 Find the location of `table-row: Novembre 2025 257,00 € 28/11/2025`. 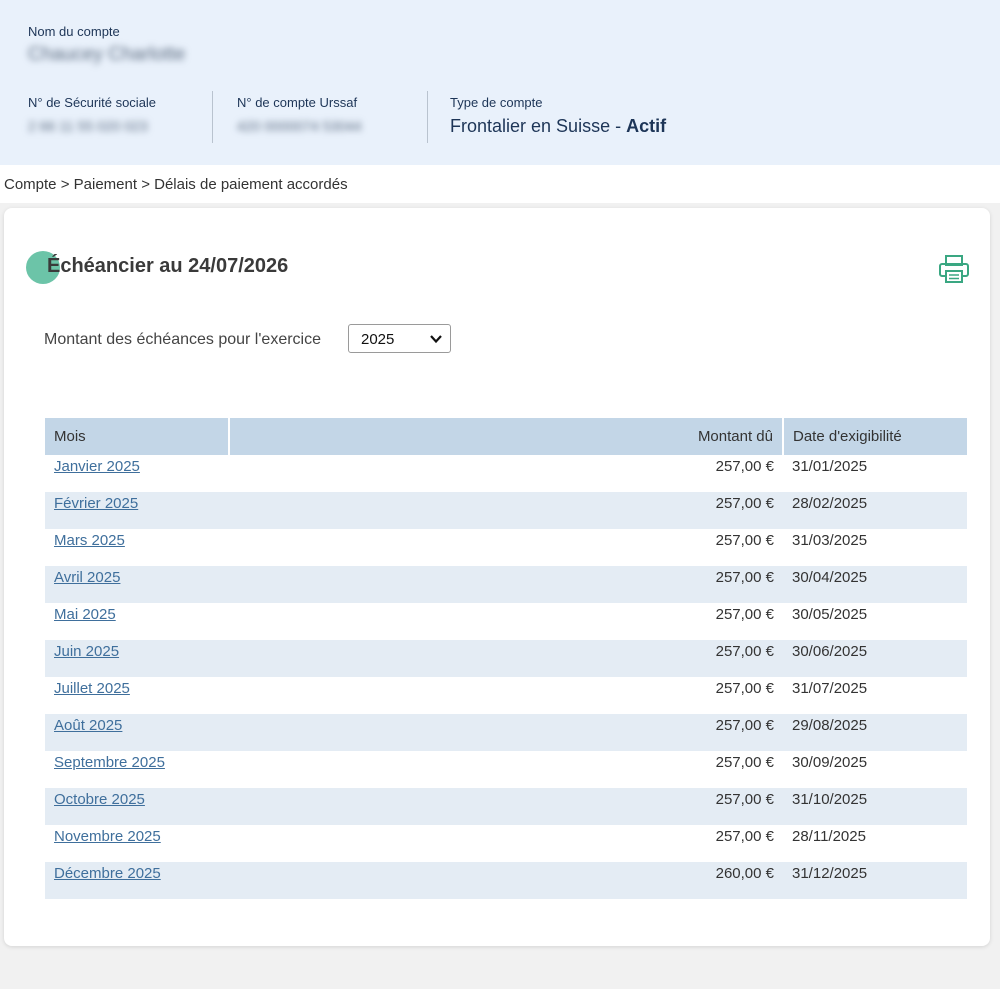

table-row: Novembre 2025 257,00 € 28/11/2025 is located at coordinates (506, 843).